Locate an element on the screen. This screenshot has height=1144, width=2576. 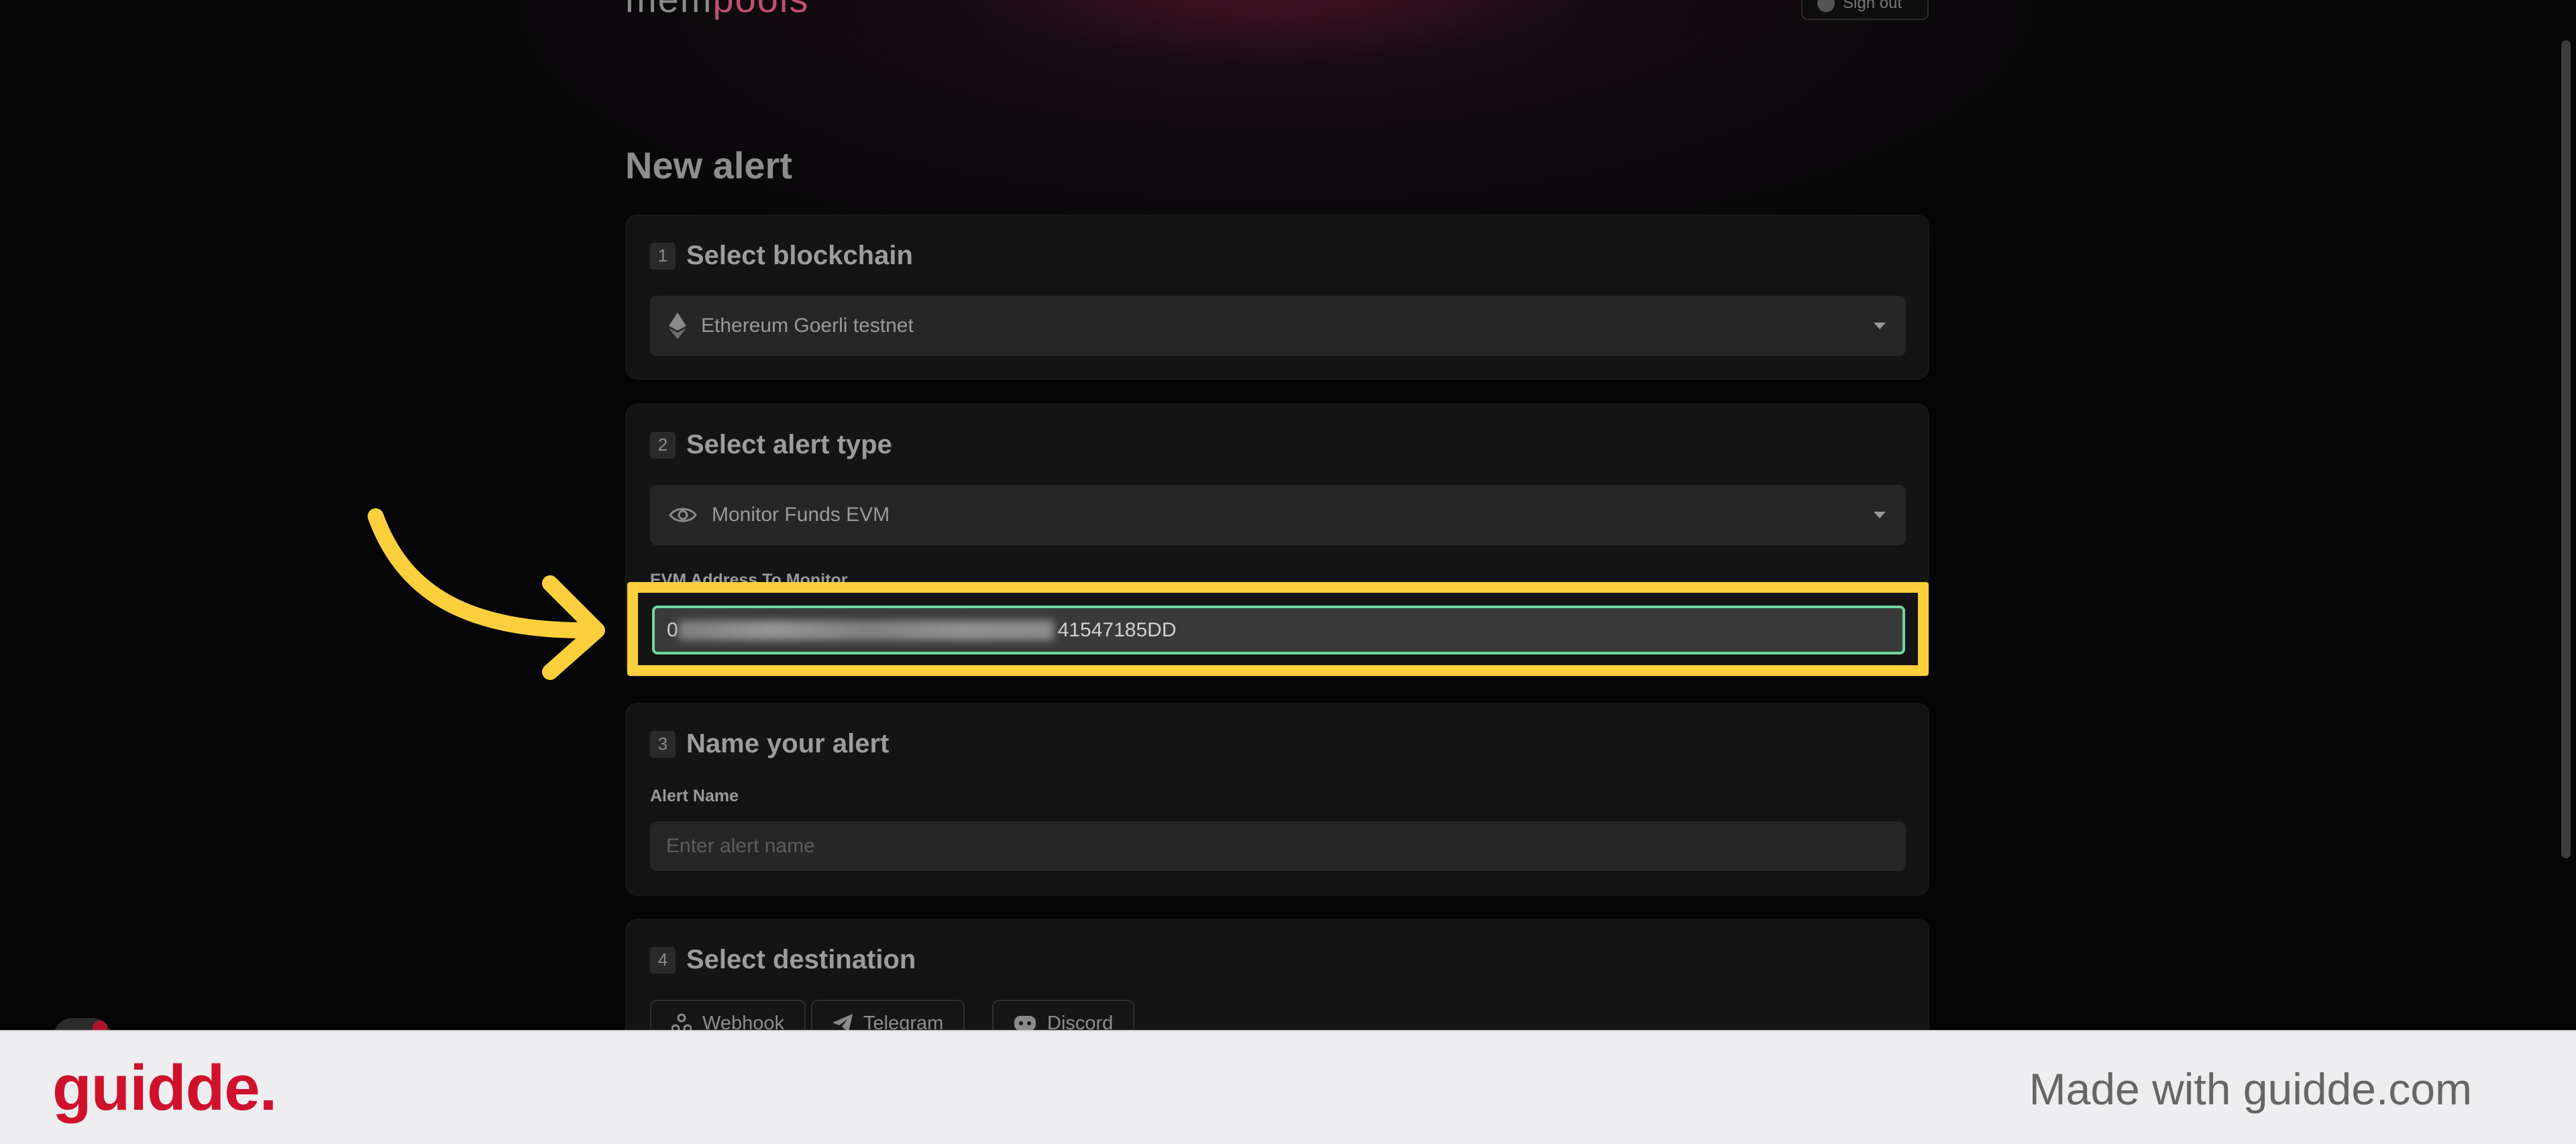
destination-discord-button: Discord is located at coordinates (1063, 1015).